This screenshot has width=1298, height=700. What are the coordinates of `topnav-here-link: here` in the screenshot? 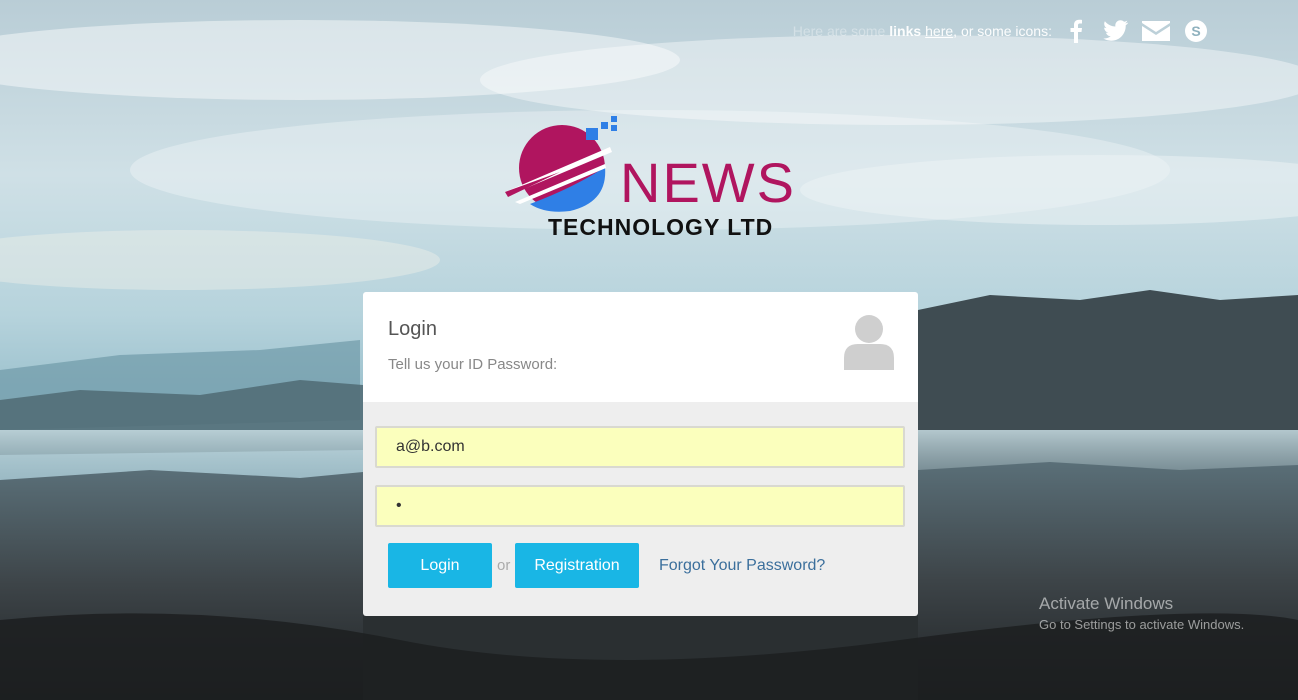 It's located at (939, 31).